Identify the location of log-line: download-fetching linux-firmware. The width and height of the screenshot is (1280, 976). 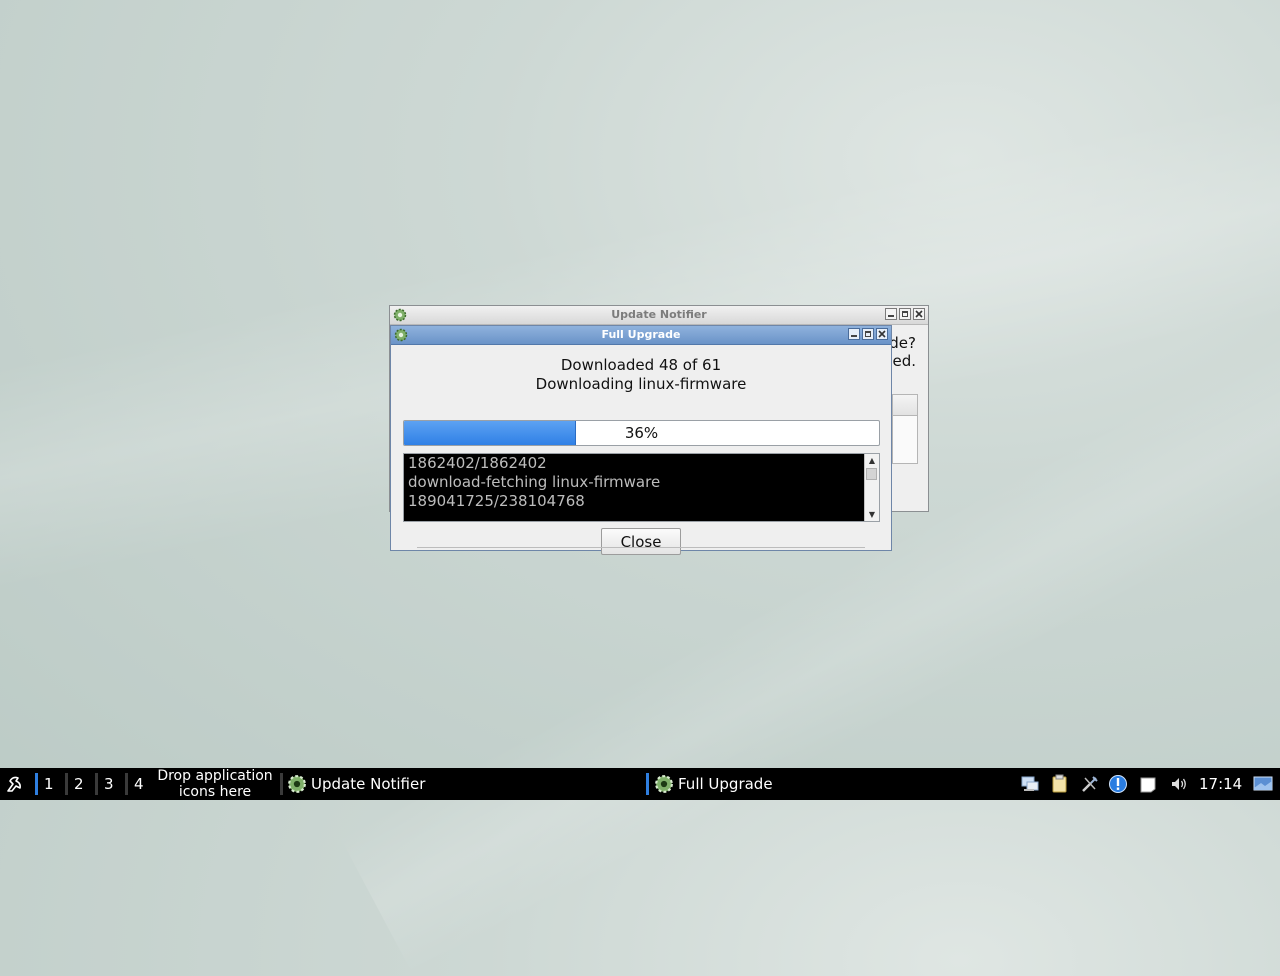
(534, 482).